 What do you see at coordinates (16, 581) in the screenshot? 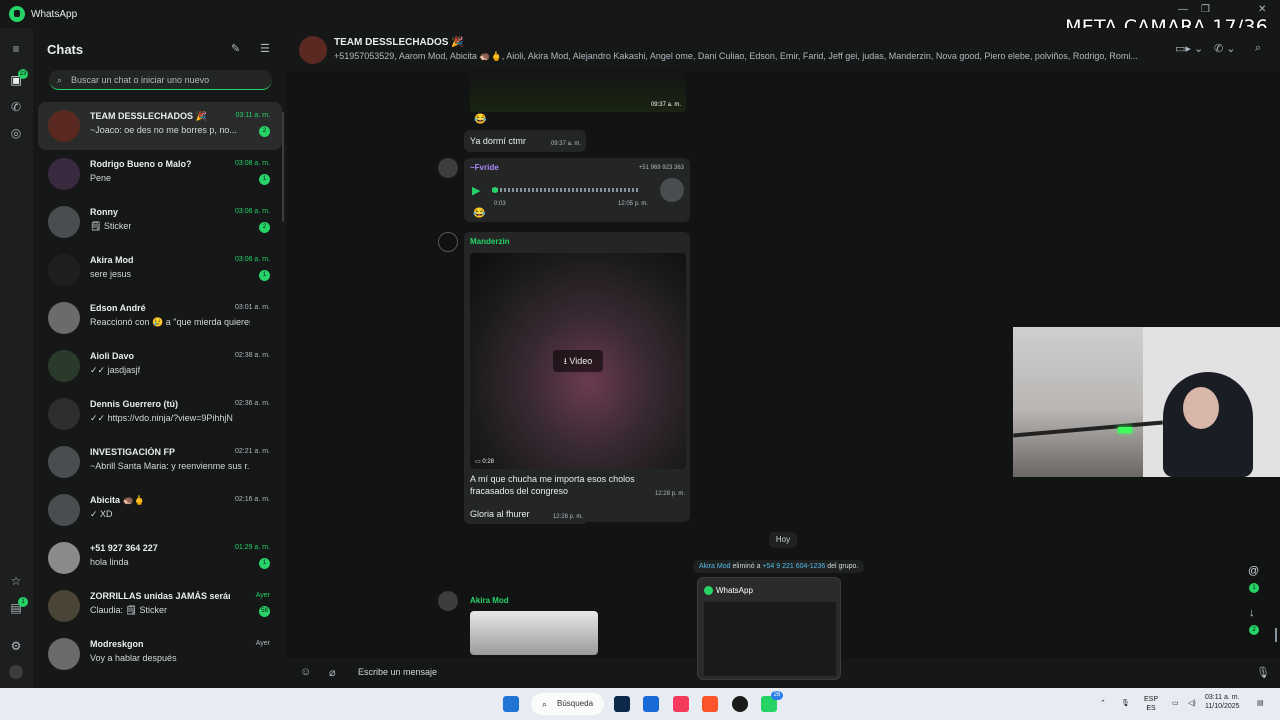
I see `starred-icon: ☆` at bounding box center [16, 581].